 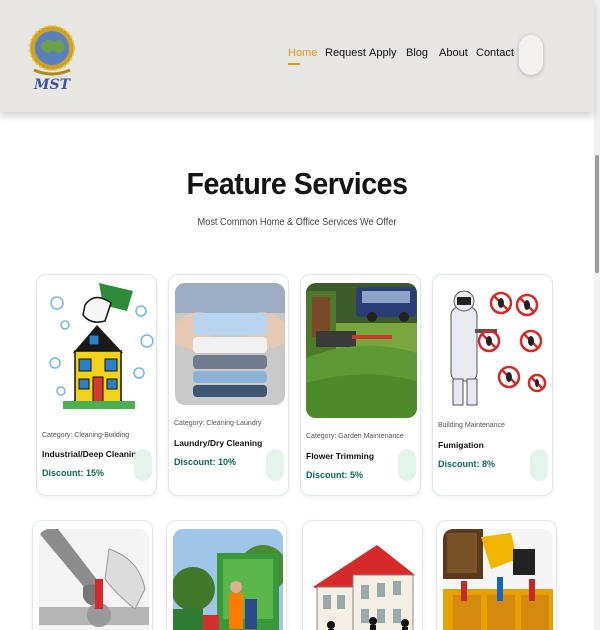 I want to click on house-cleaning-image, so click(x=98, y=350).